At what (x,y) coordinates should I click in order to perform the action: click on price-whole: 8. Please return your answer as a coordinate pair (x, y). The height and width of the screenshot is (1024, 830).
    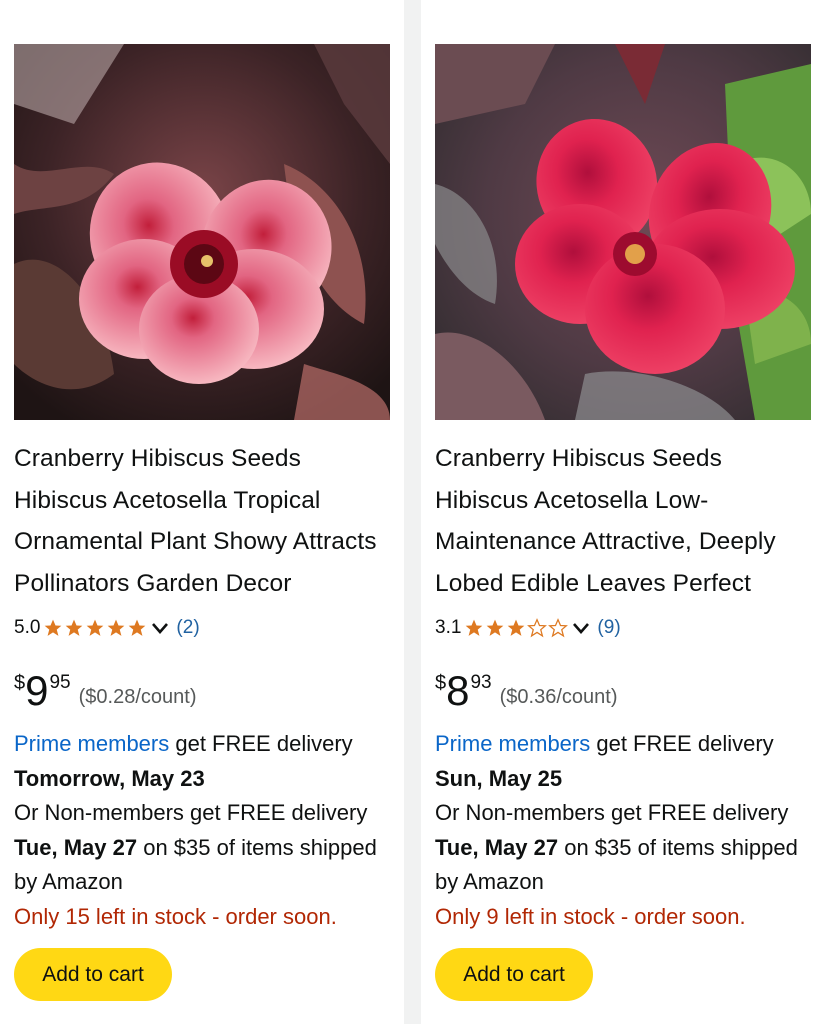
    Looking at the image, I should click on (458, 690).